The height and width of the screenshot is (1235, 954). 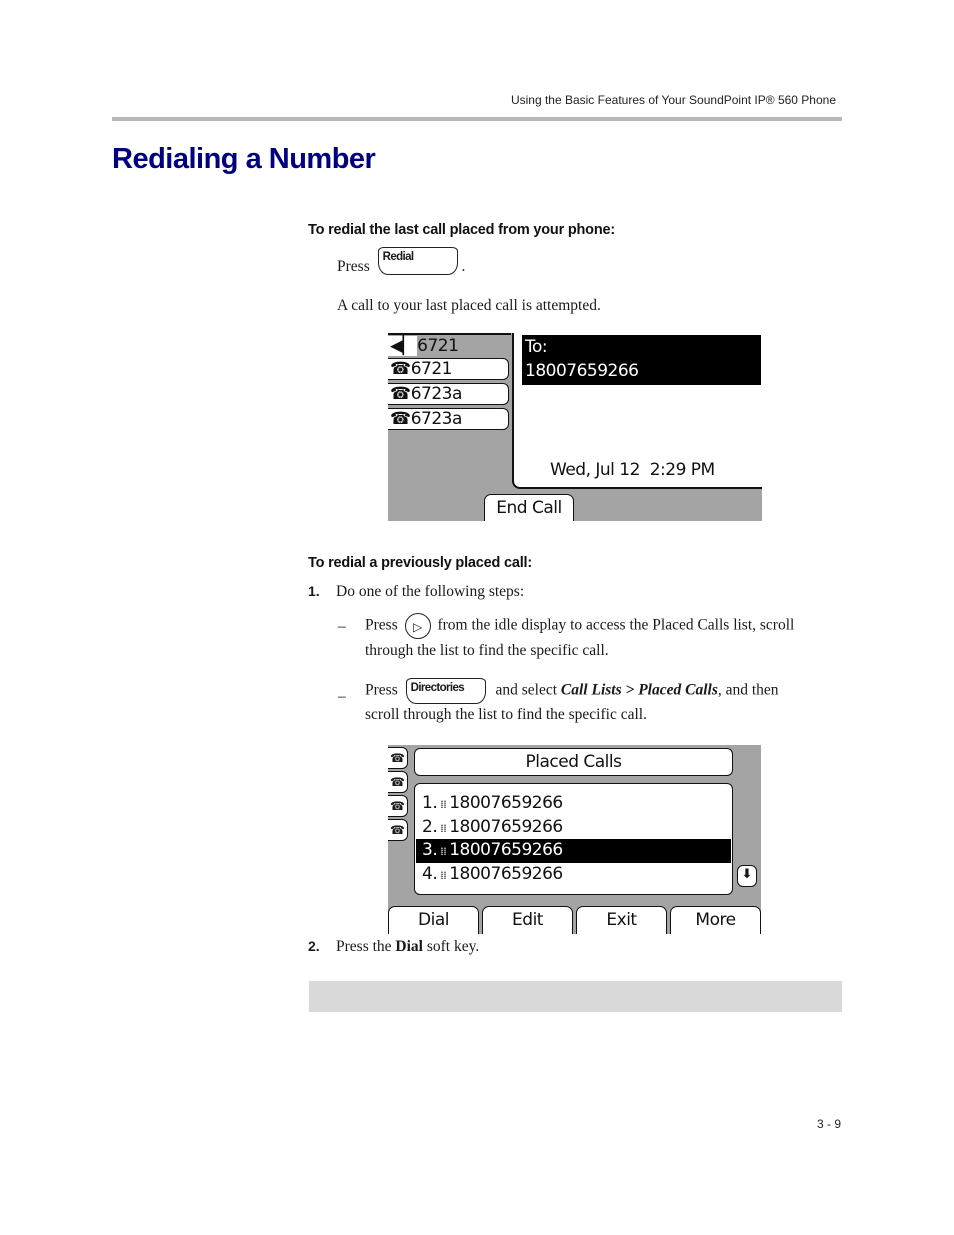 I want to click on step-number: 2., so click(x=314, y=946).